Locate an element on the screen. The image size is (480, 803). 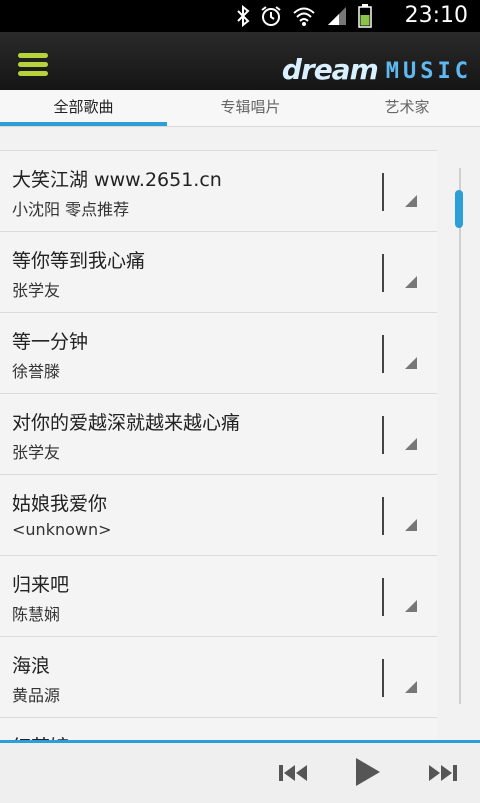
active-tab-indicator is located at coordinates (83, 124).